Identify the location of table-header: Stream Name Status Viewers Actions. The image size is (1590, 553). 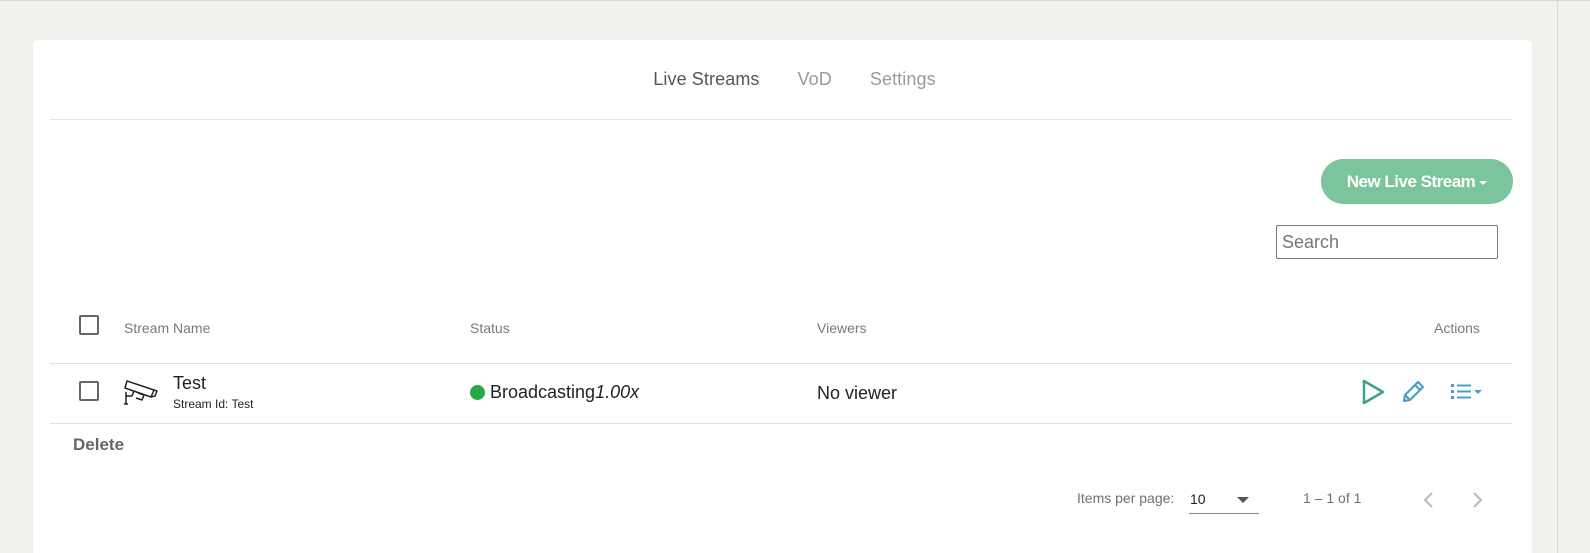
(781, 337).